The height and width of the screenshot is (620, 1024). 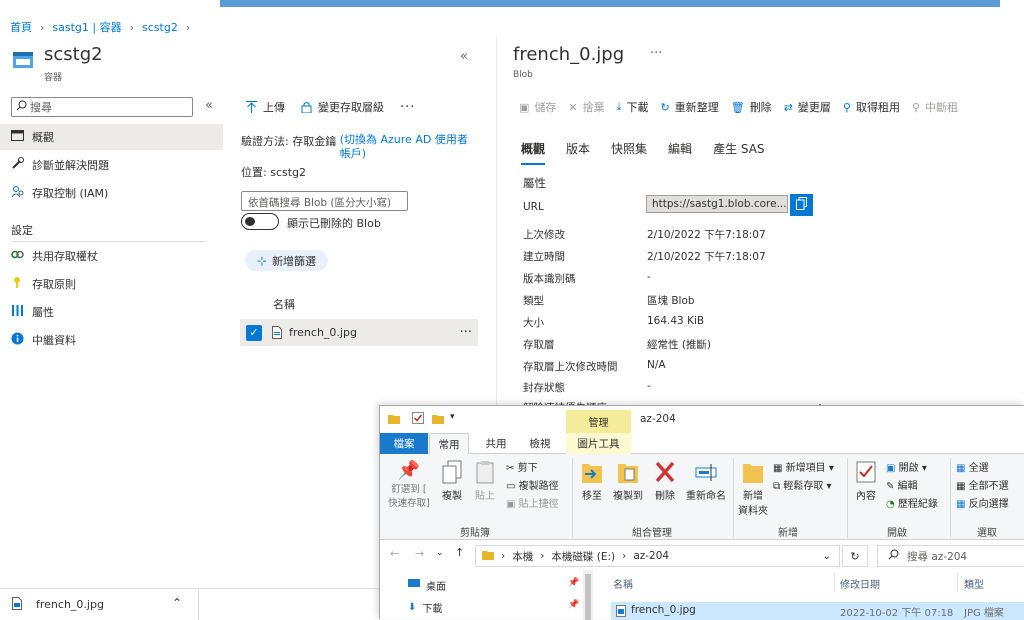 What do you see at coordinates (273, 172) in the screenshot?
I see `location: 位置: scstg2` at bounding box center [273, 172].